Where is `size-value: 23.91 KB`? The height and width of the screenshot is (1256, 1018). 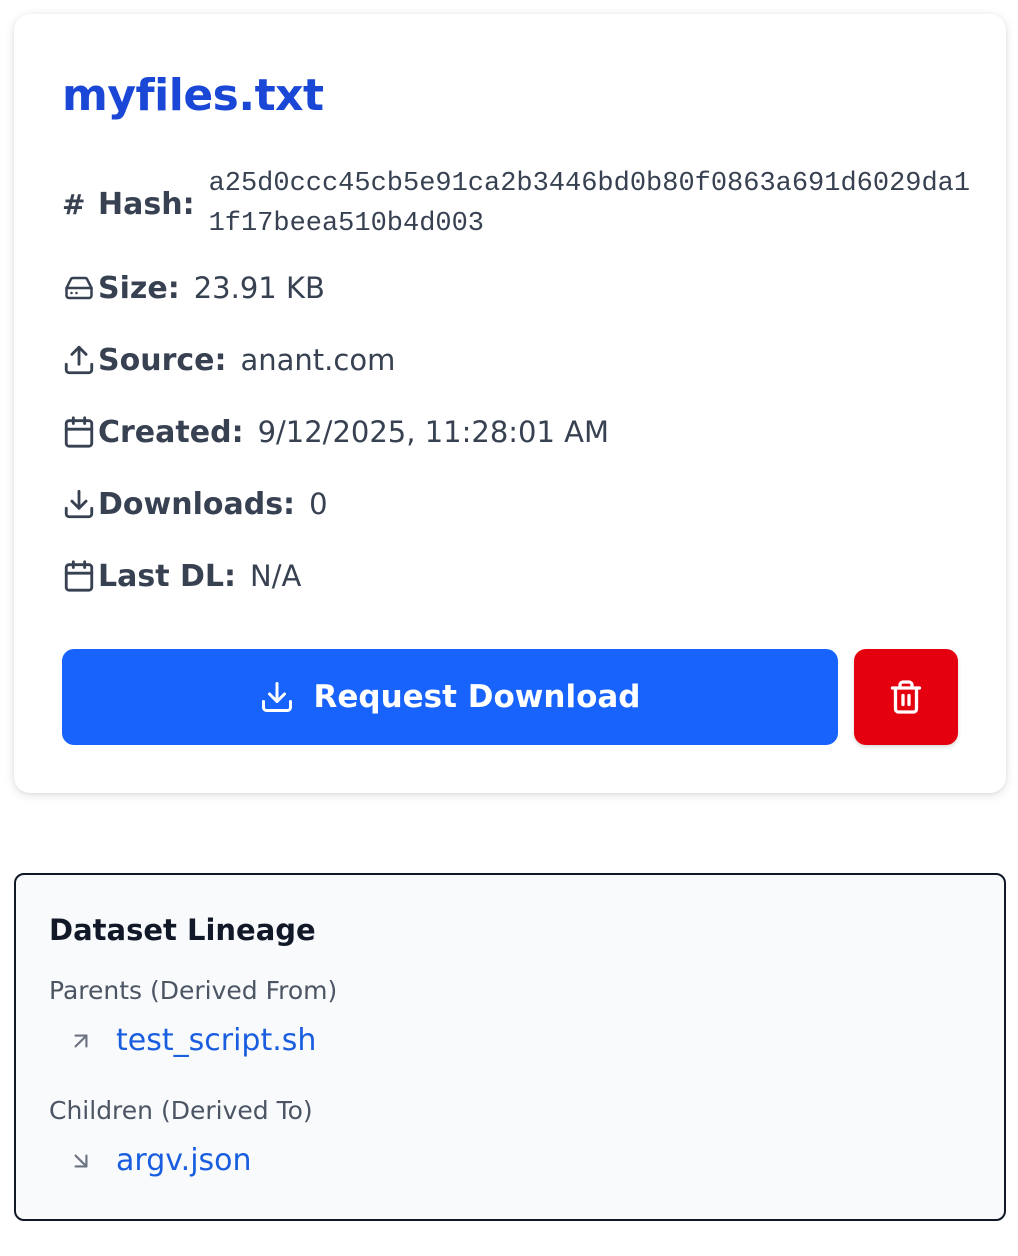
size-value: 23.91 KB is located at coordinates (259, 288).